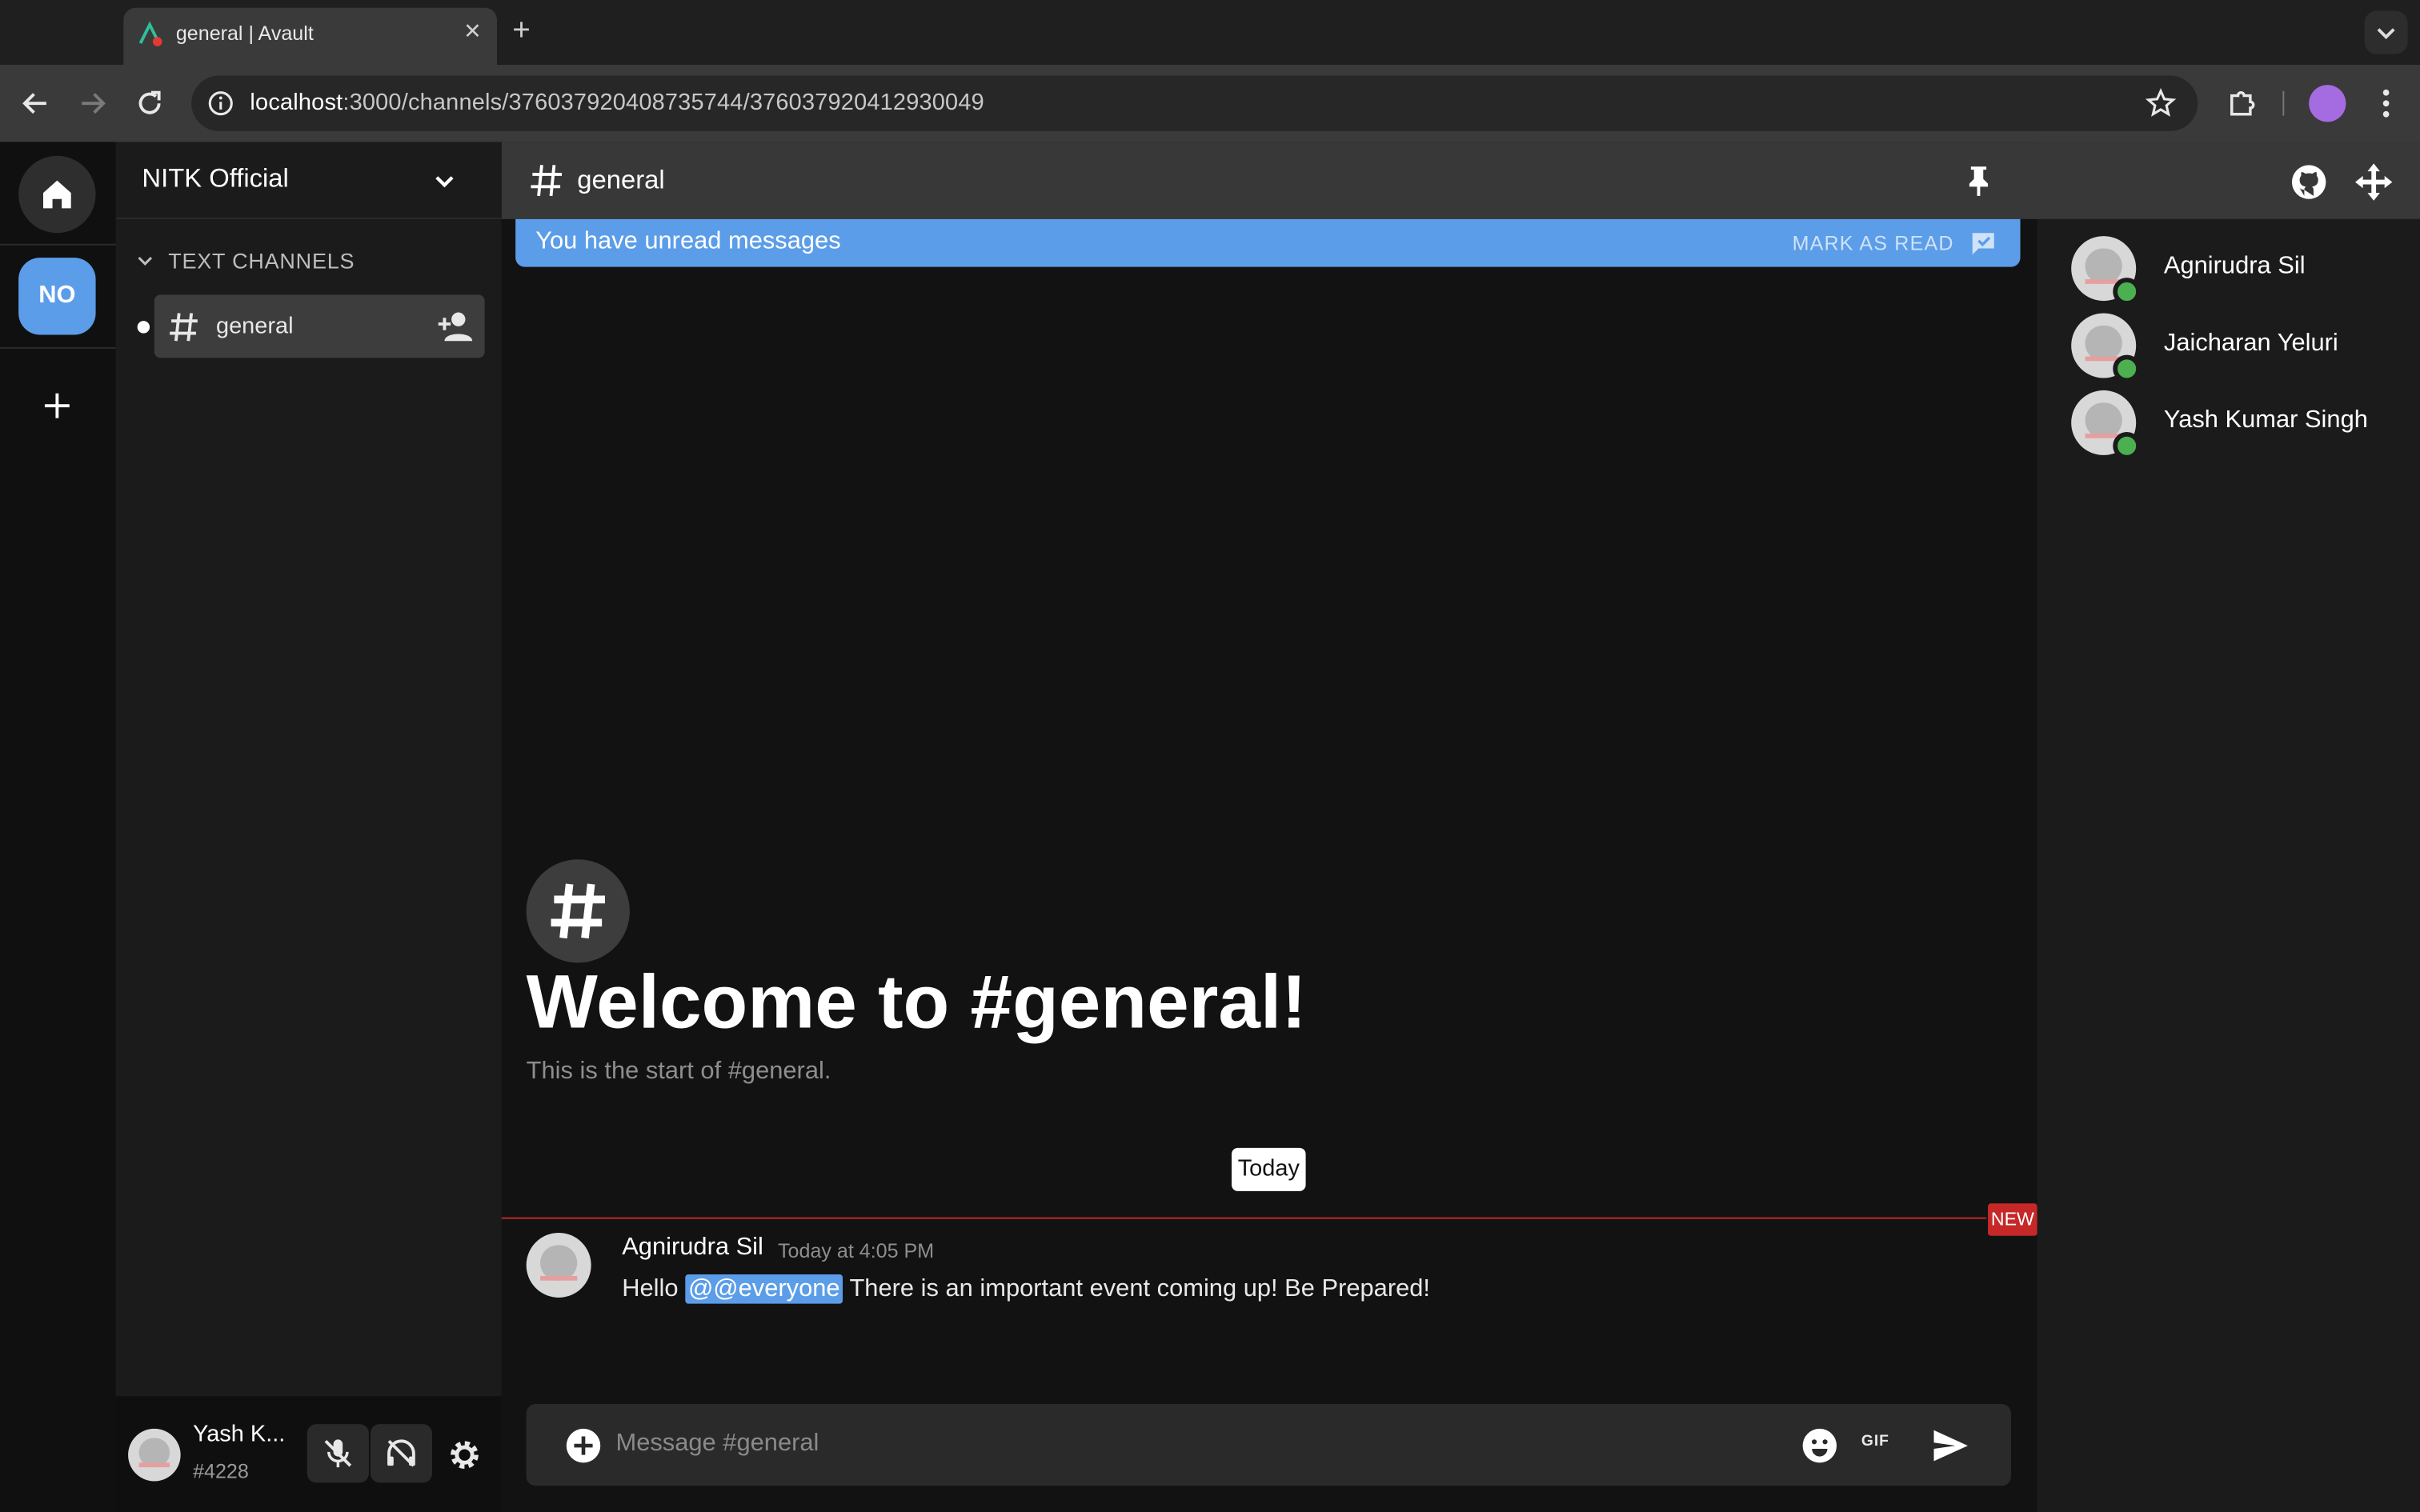 This screenshot has width=2420, height=1512. Describe the element at coordinates (215, 178) in the screenshot. I see `server-name: NITK Official` at that location.